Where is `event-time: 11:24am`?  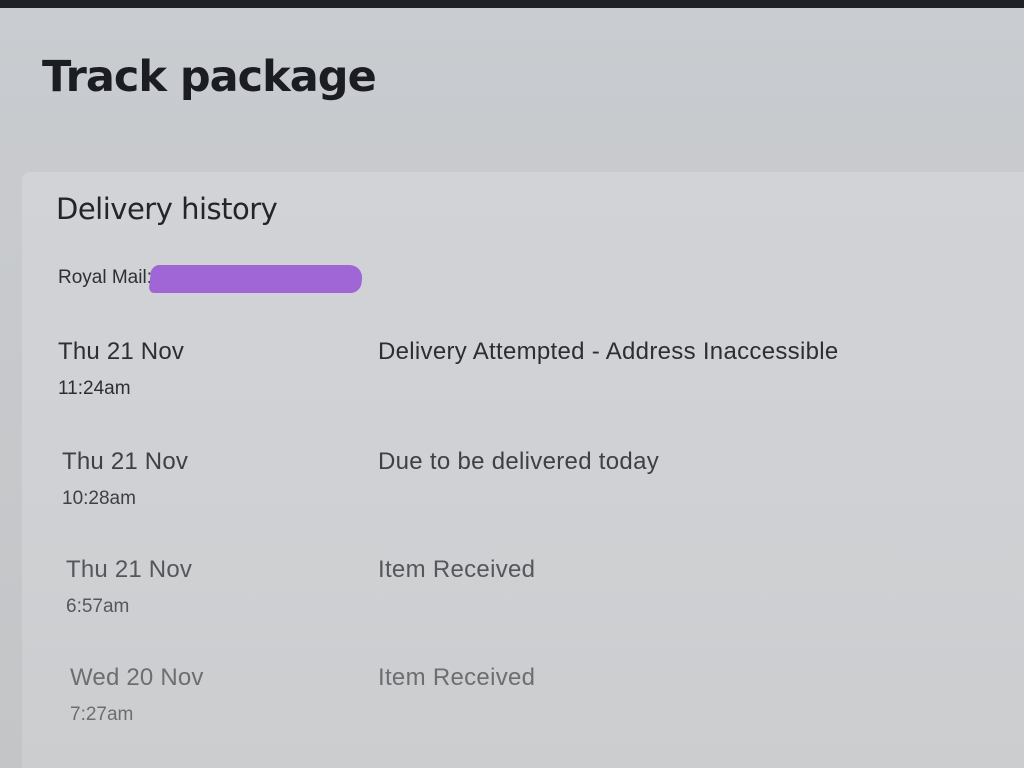
event-time: 11:24am is located at coordinates (94, 388).